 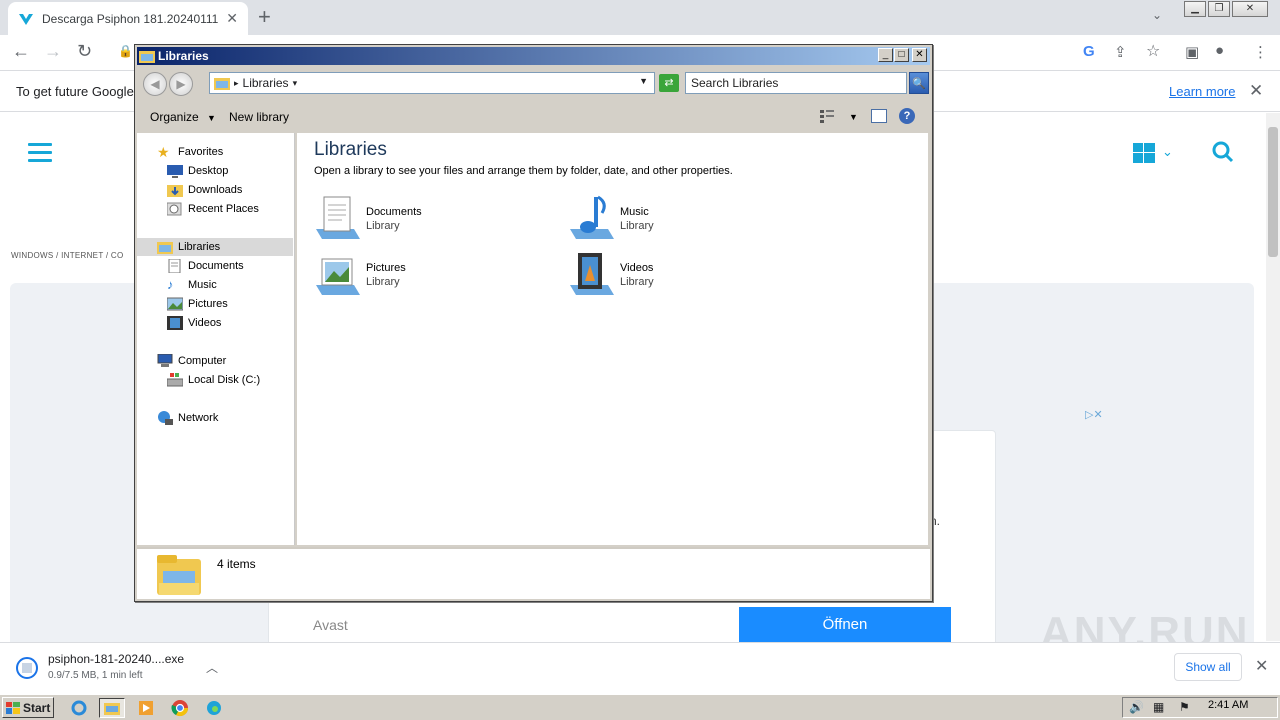 I want to click on nav-network: Network, so click(x=235, y=418).